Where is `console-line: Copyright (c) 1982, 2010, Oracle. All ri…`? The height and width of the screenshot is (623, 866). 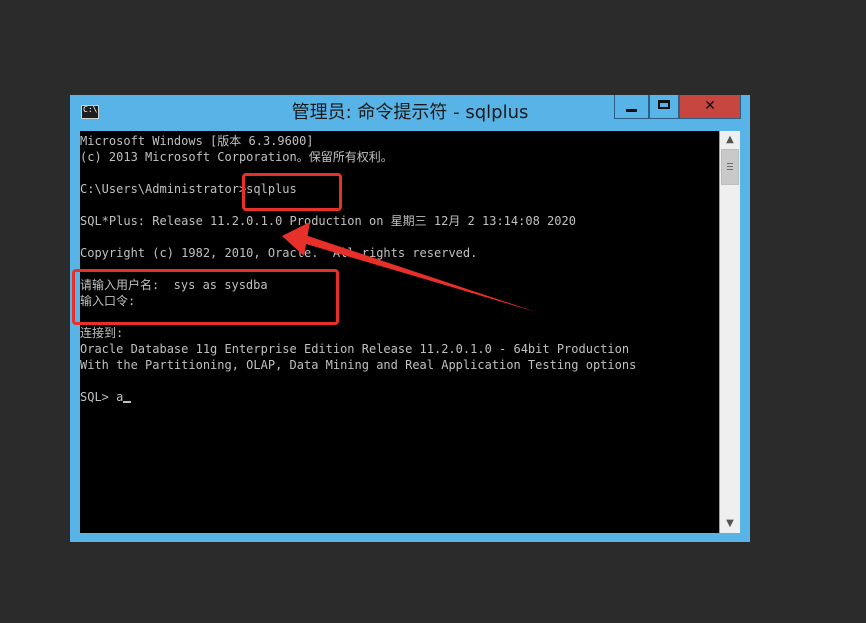
console-line: Copyright (c) 1982, 2010, Oracle. All ri… is located at coordinates (279, 253).